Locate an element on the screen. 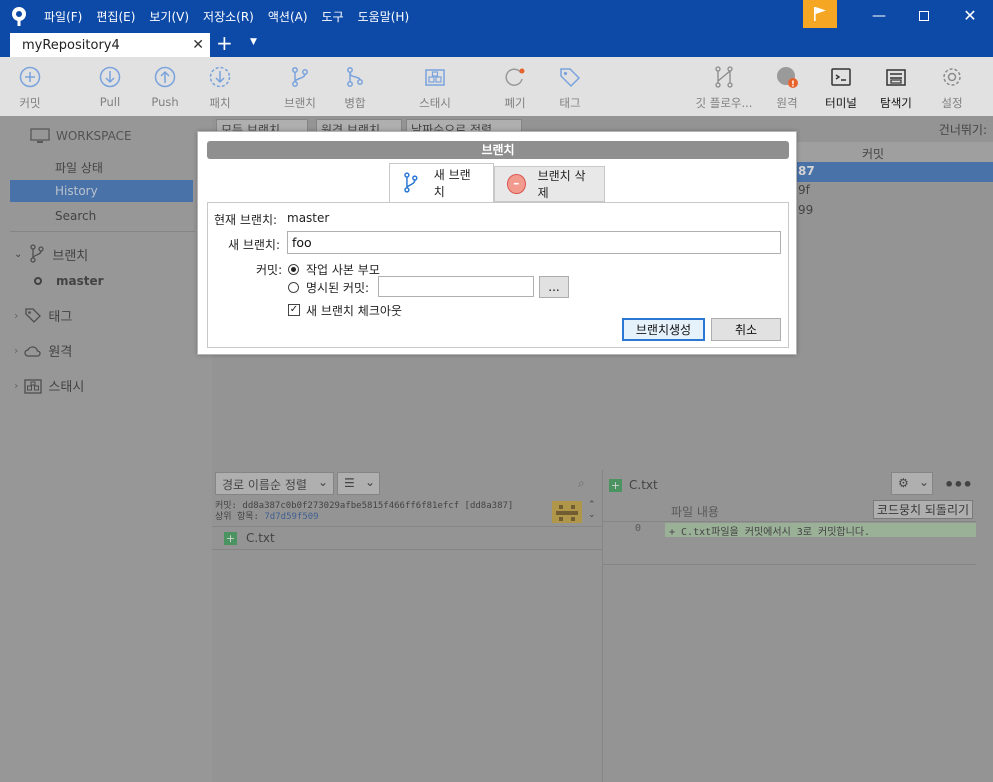 The image size is (993, 782). radio-specified-commit is located at coordinates (293, 287).